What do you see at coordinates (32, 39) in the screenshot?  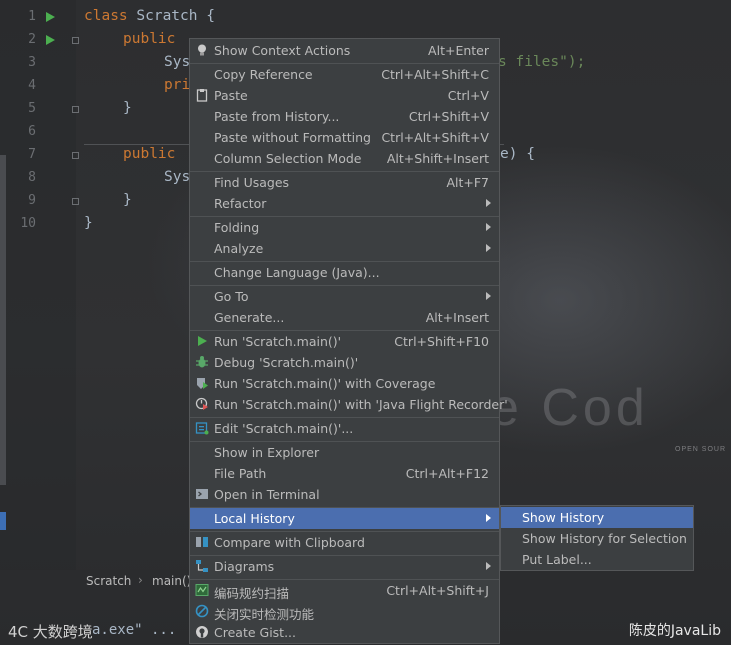 I see `line-number: 2` at bounding box center [32, 39].